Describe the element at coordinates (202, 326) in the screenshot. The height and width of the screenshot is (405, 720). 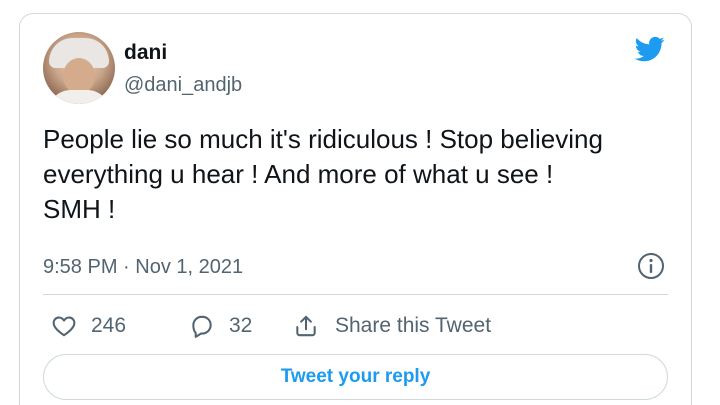
I see `comment-bubble-icon` at that location.